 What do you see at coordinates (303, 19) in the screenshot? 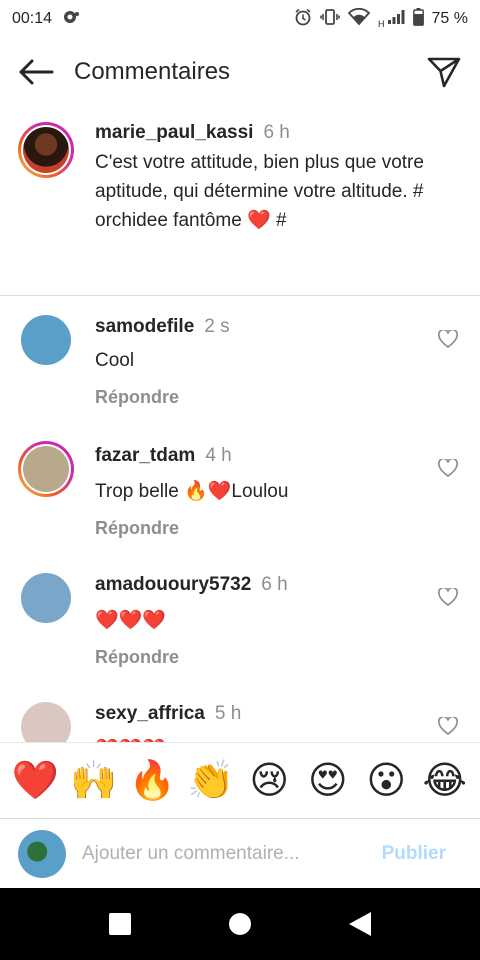
I see `alarm-icon` at bounding box center [303, 19].